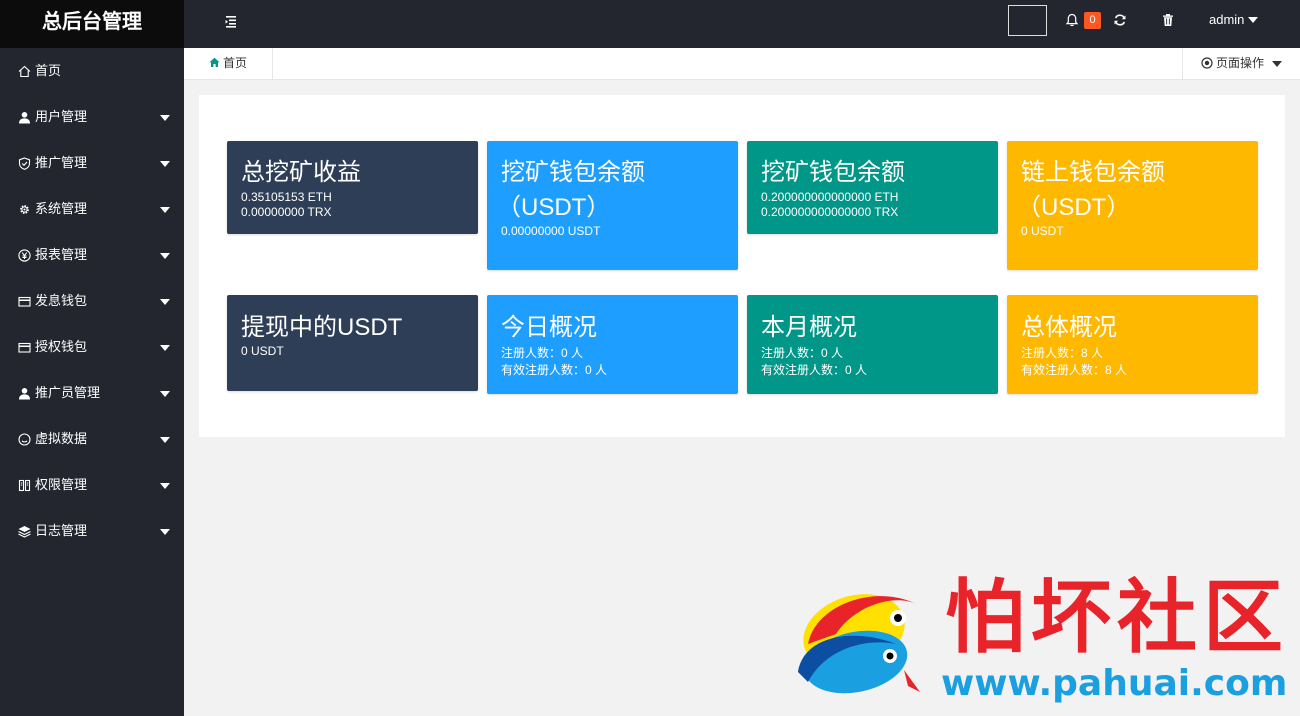 This screenshot has height=716, width=1300. I want to click on top-bar: 总后台管理, so click(650, 24).